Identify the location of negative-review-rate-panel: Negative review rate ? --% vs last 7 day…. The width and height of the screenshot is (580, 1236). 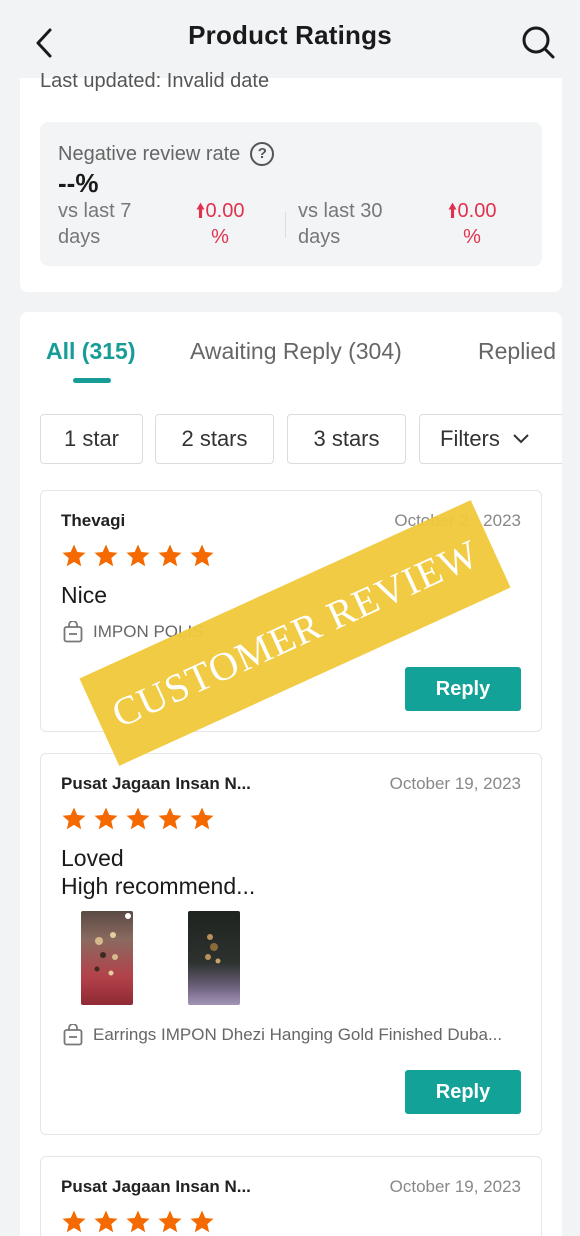
(291, 194).